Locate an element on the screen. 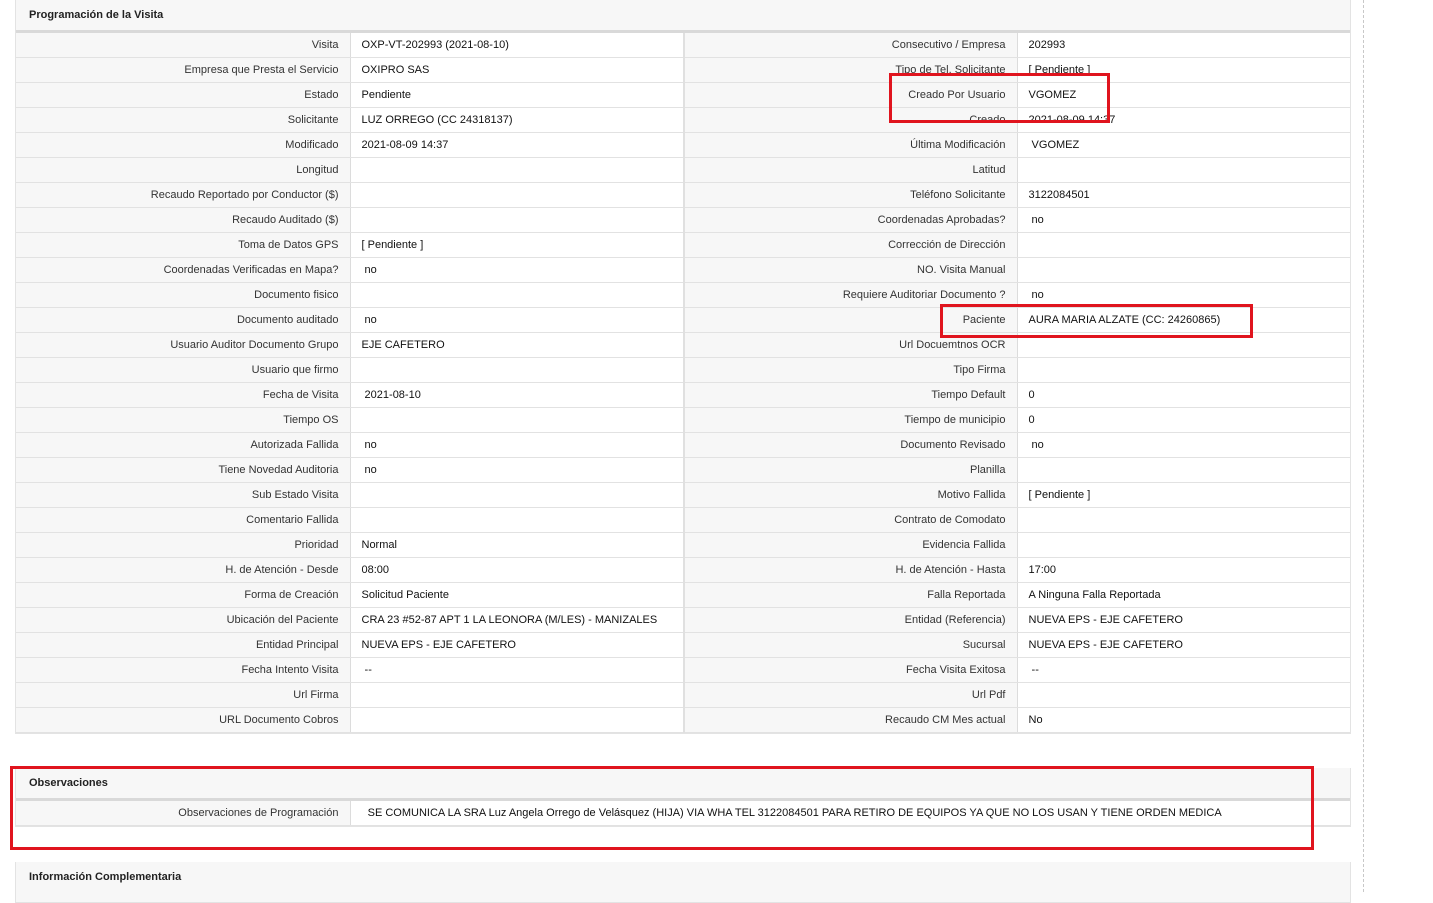 The image size is (1433, 903). table-row: Tiene Novedad Auditoria no Planilla is located at coordinates (683, 470).